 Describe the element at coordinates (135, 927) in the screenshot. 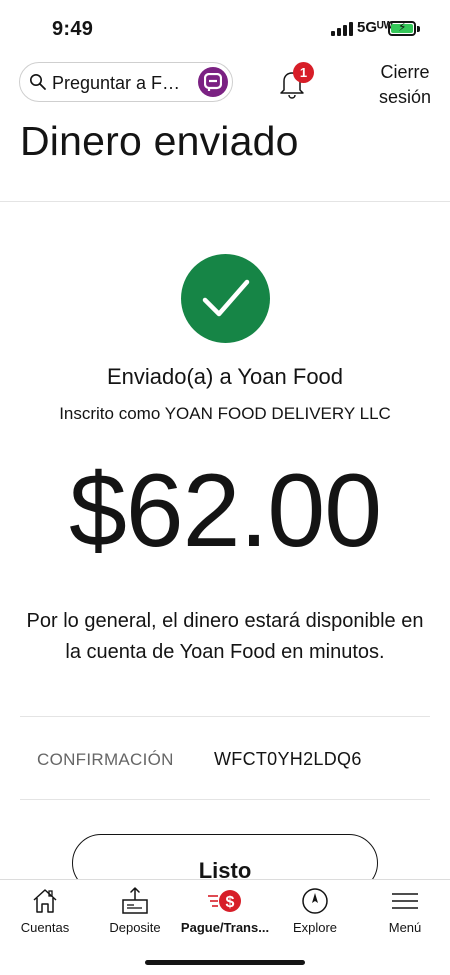

I see `nav-label-deposite: Deposite` at that location.